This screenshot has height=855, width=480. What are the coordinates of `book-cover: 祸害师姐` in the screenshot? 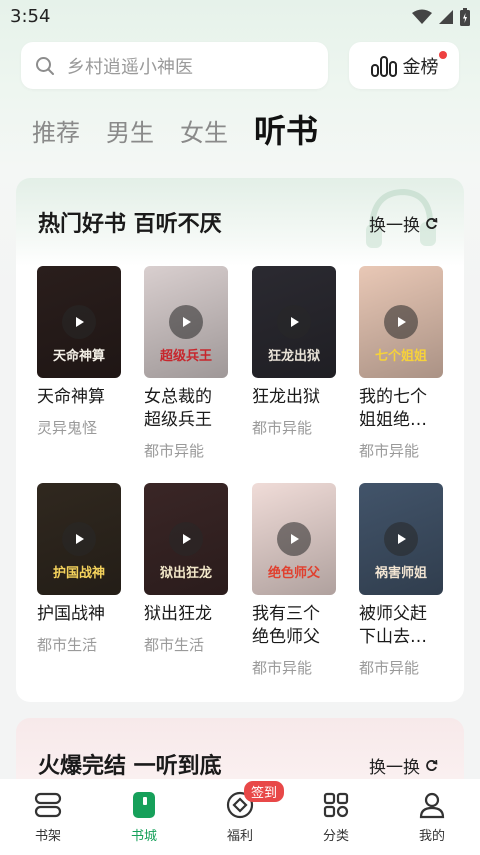 It's located at (401, 539).